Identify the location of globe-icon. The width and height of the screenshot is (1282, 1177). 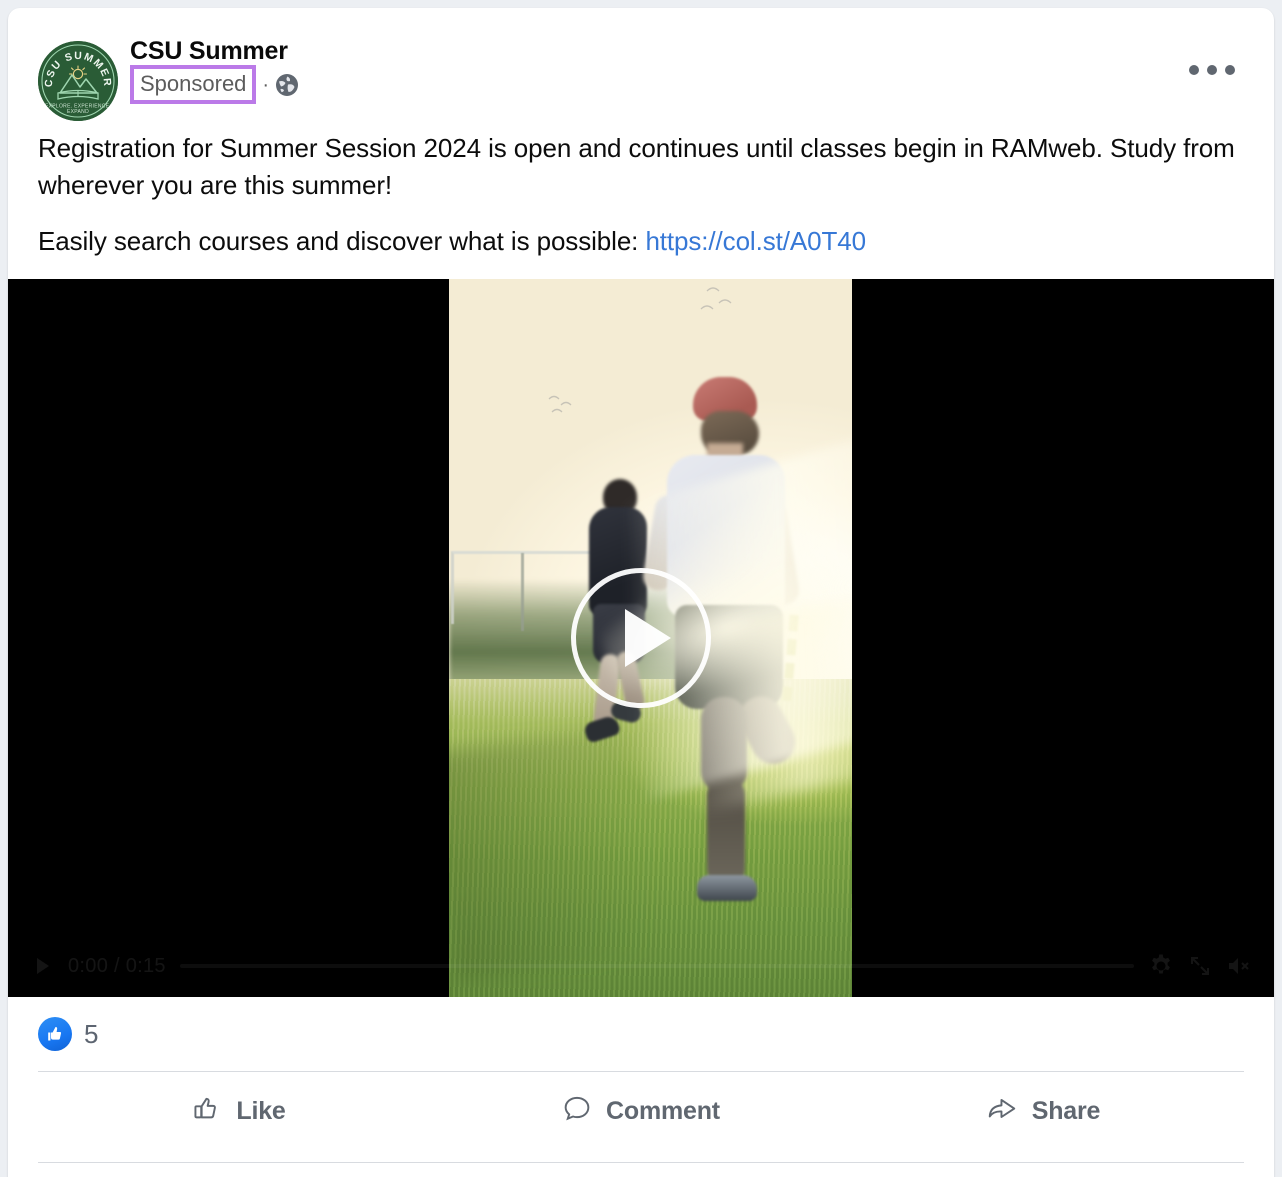
(287, 85).